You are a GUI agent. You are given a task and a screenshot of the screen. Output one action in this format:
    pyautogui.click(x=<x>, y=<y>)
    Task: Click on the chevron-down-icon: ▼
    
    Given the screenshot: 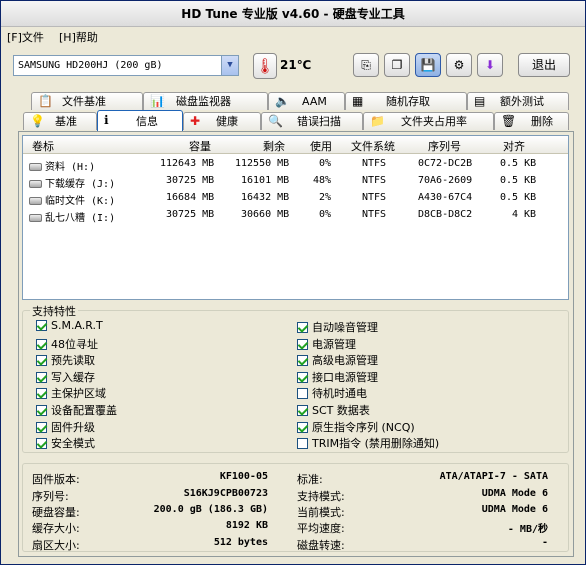 What is the action you would take?
    pyautogui.click(x=229, y=65)
    